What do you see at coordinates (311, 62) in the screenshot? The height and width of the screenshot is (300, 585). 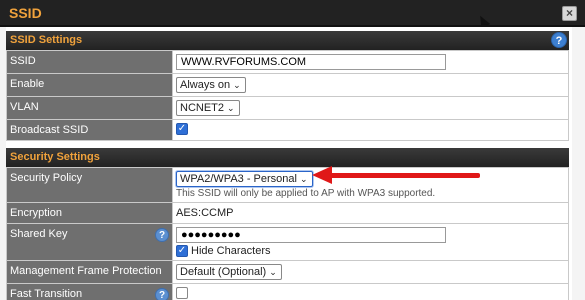 I see `ssid-input` at bounding box center [311, 62].